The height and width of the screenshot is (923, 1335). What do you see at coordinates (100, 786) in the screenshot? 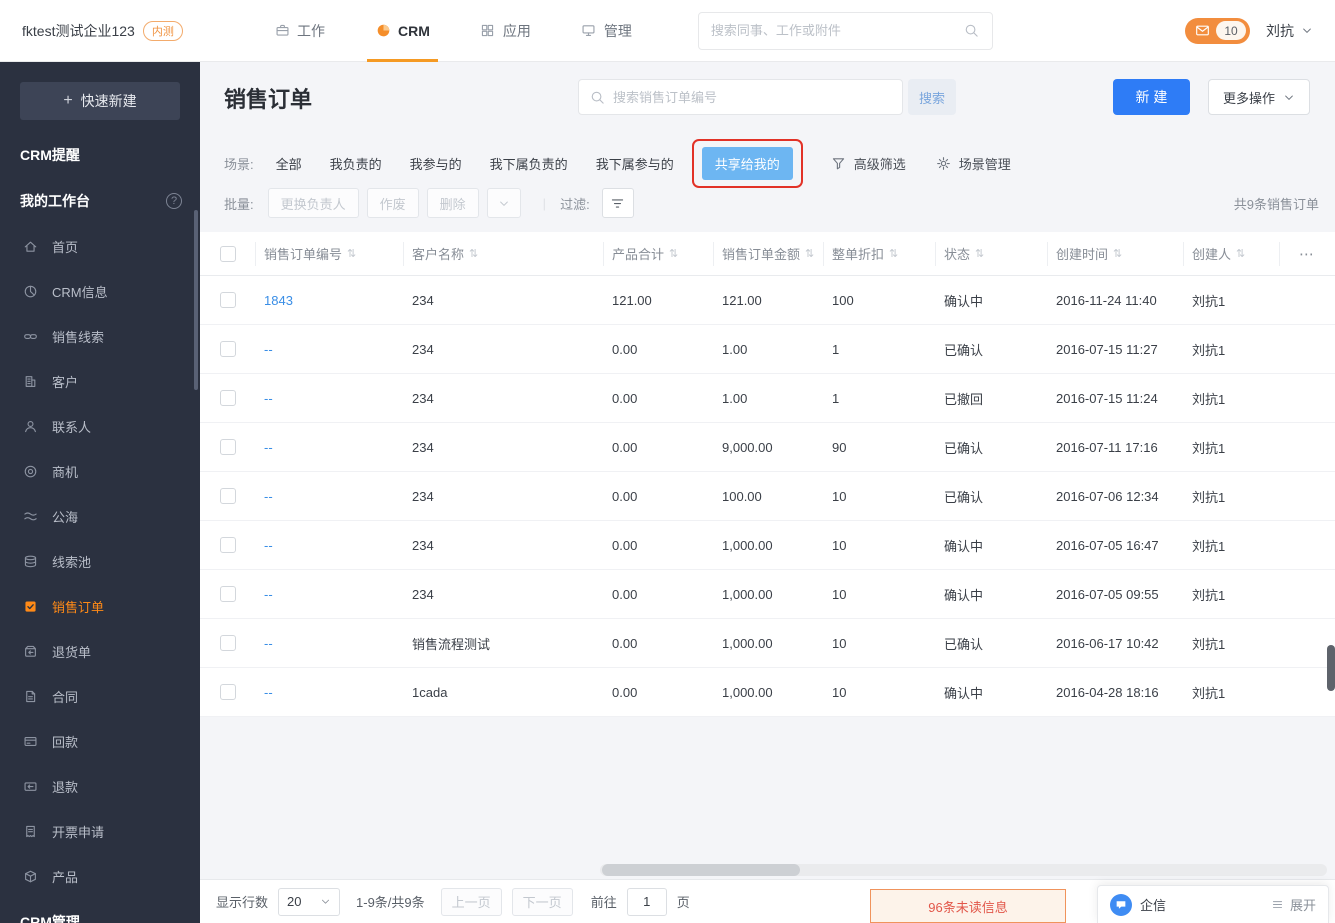
I see `sidebar-item-refunds: 退款` at bounding box center [100, 786].